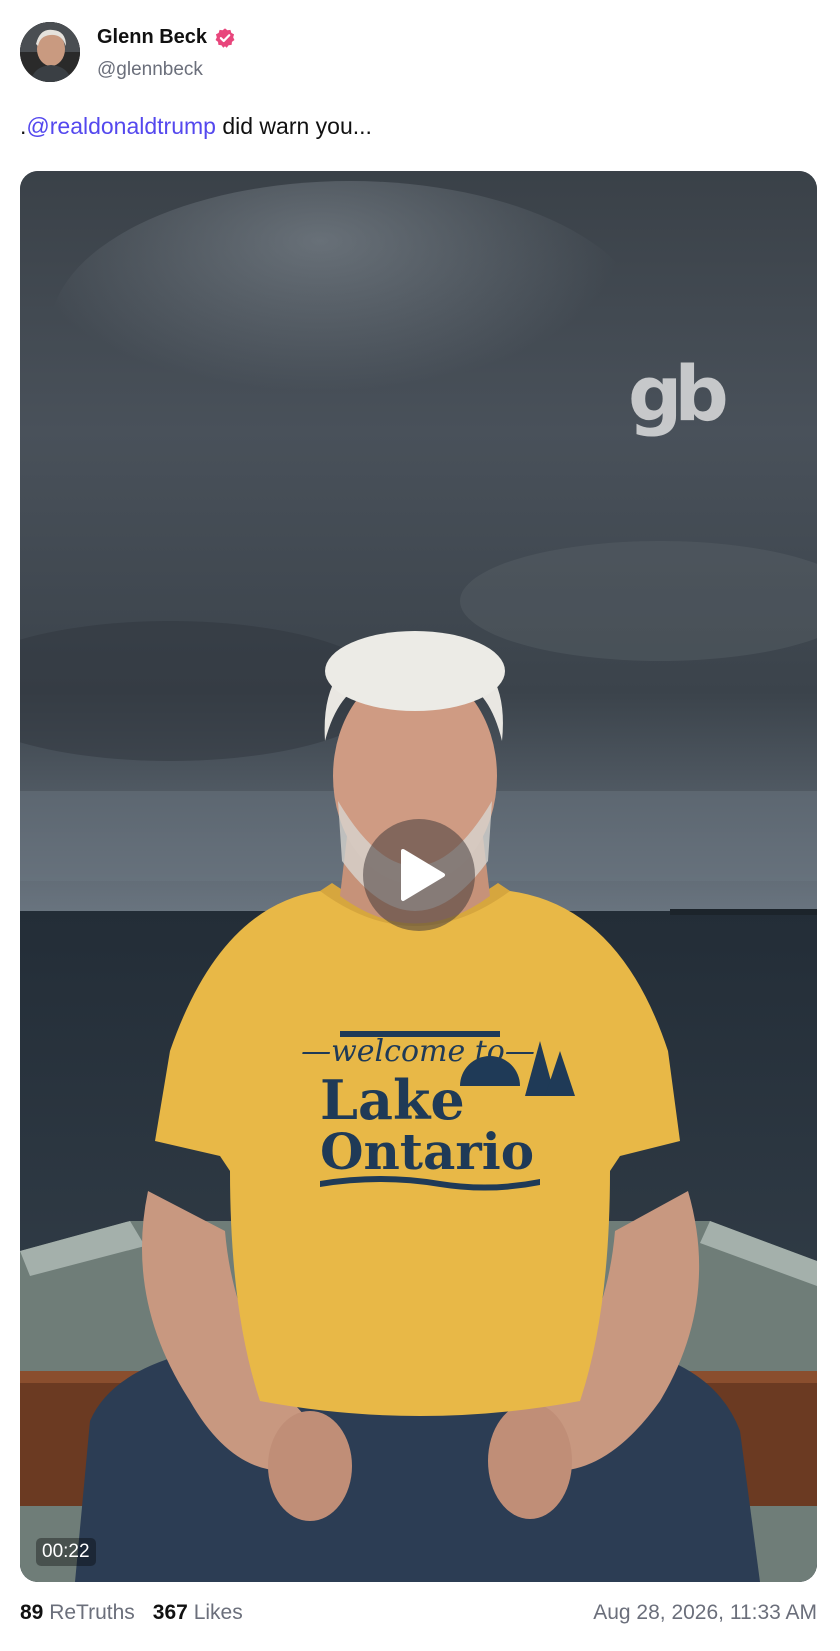  What do you see at coordinates (218, 1612) in the screenshot?
I see `likes-label: Likes` at bounding box center [218, 1612].